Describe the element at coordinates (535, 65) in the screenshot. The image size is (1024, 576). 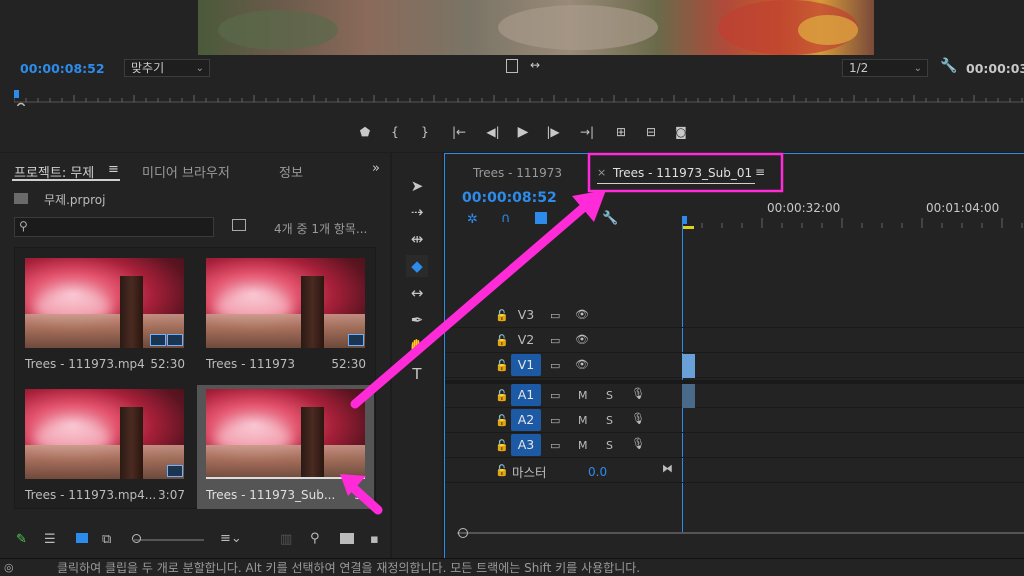
I see `drag-handle-icon: ↔` at that location.